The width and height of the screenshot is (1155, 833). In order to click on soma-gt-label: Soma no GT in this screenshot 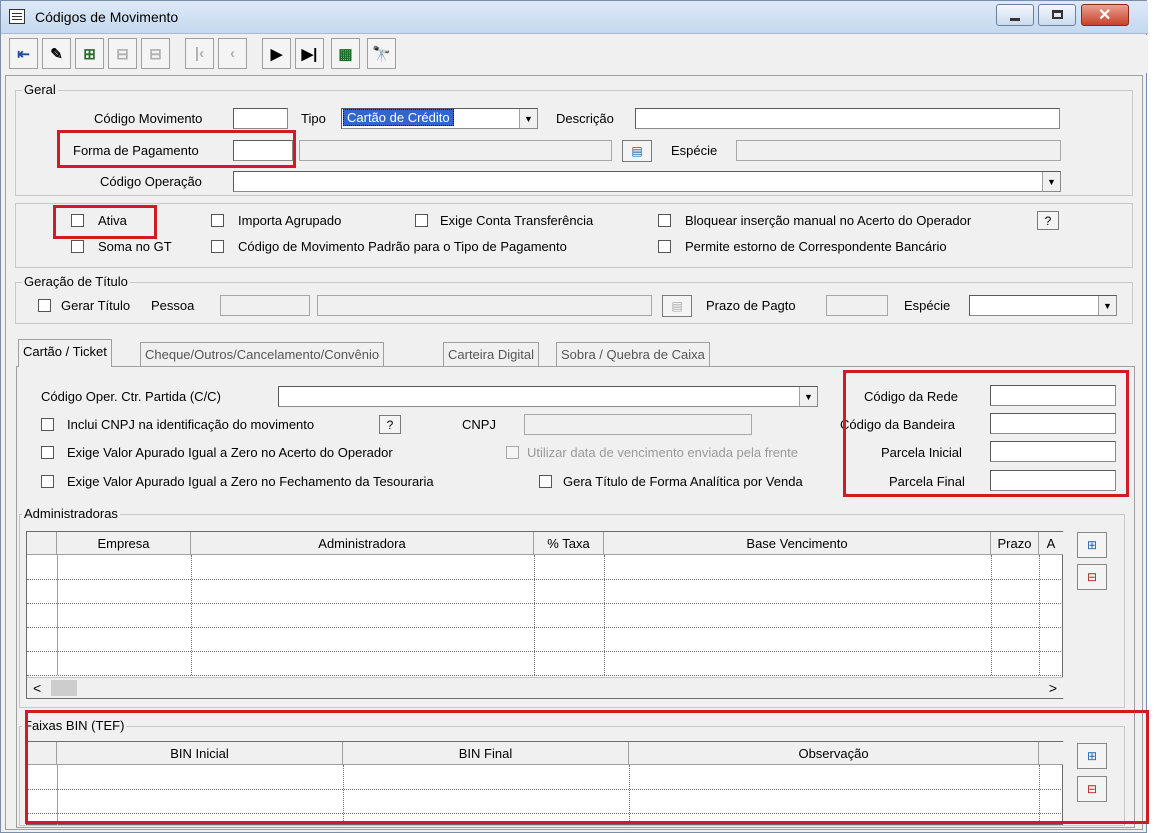, I will do `click(135, 246)`.